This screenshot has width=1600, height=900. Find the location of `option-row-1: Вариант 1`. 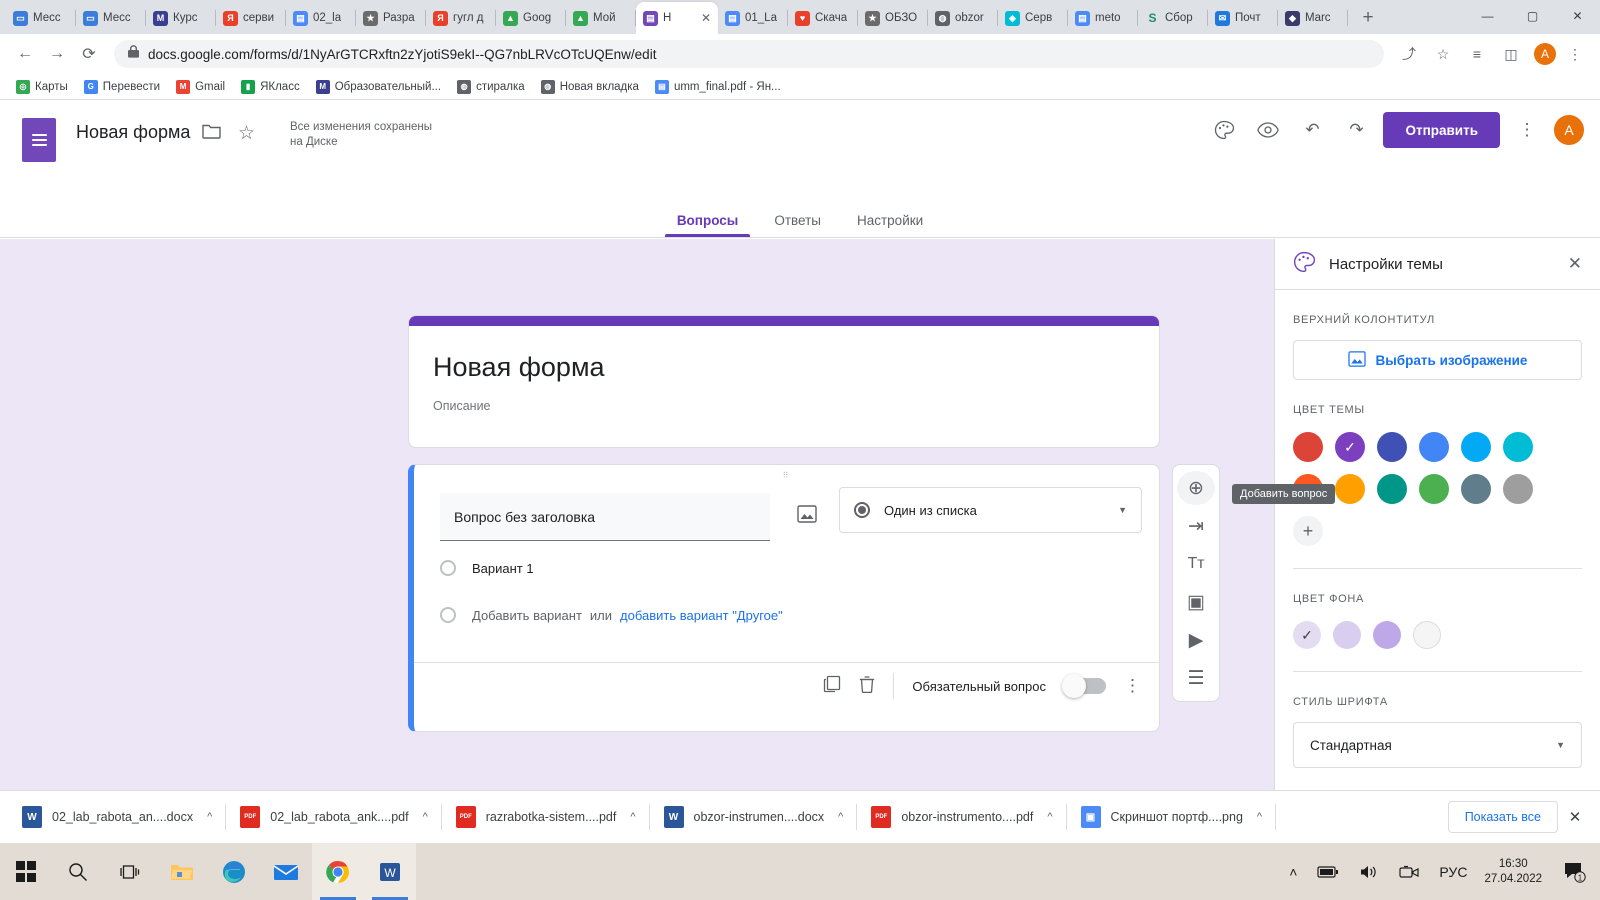

option-row-1: Вариант 1 is located at coordinates (487, 568).